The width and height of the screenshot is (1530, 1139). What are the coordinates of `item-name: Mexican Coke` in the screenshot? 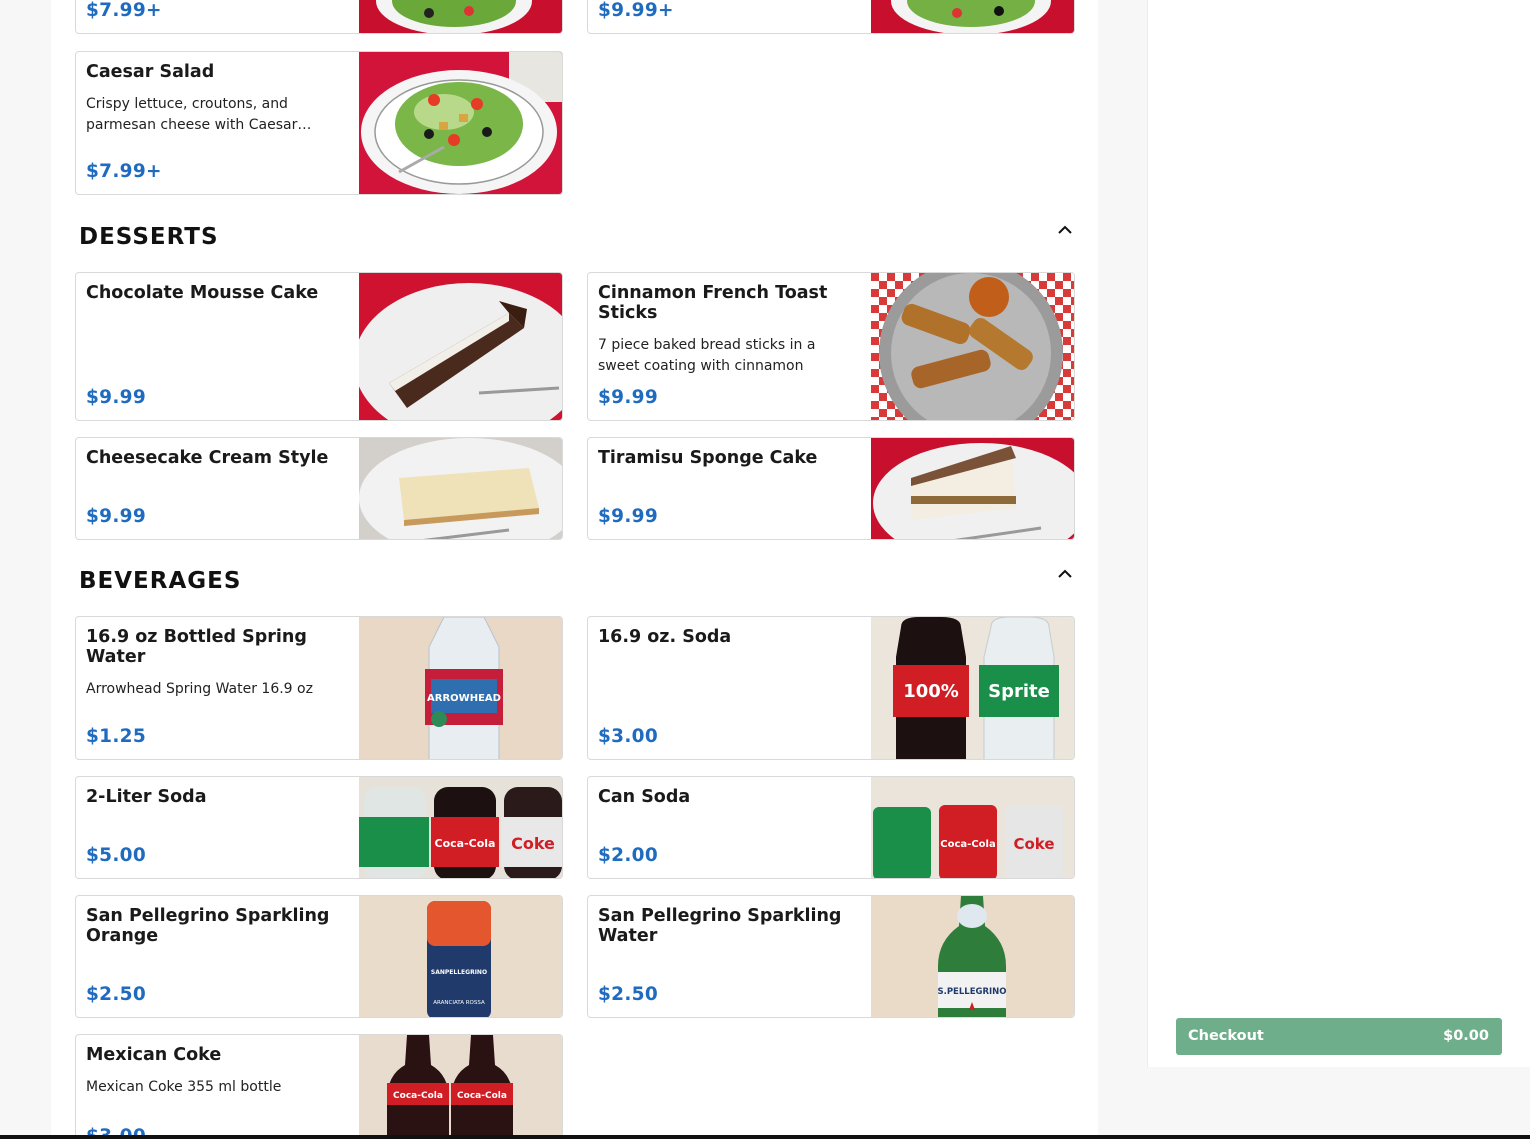 It's located at (154, 1055).